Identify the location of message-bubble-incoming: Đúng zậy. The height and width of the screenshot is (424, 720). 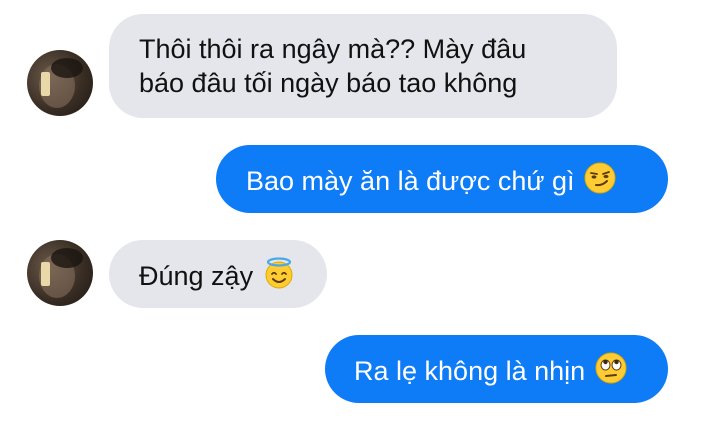
(218, 274).